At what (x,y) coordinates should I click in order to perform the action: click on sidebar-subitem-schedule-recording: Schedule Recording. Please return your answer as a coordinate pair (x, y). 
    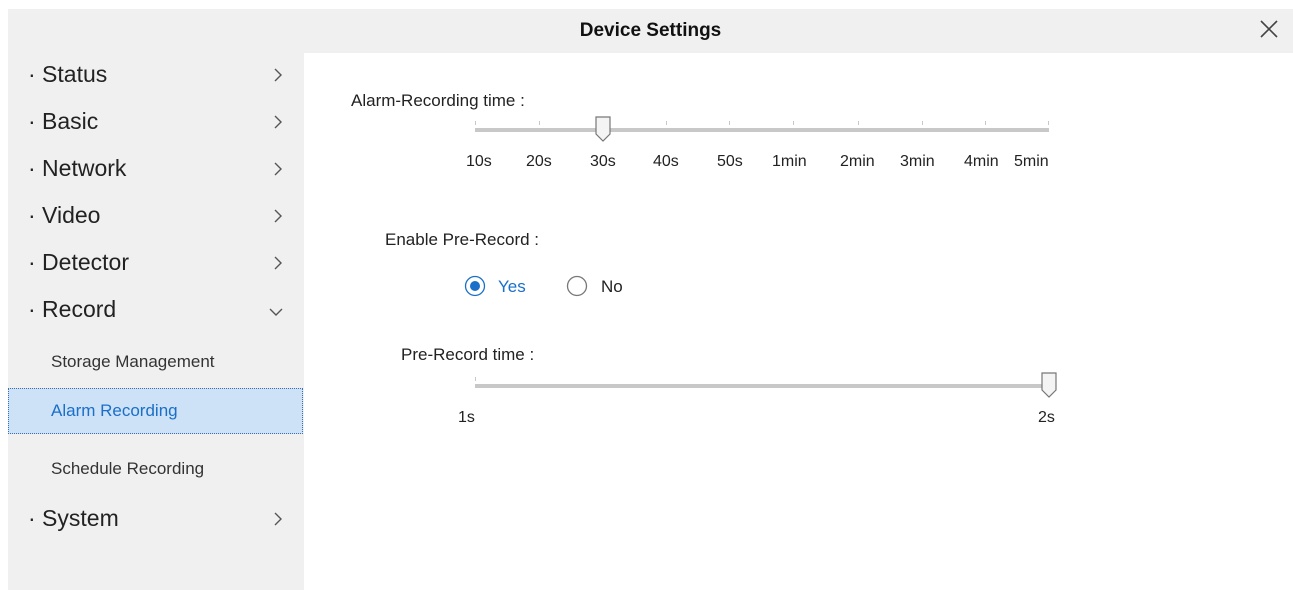
    Looking at the image, I should click on (156, 469).